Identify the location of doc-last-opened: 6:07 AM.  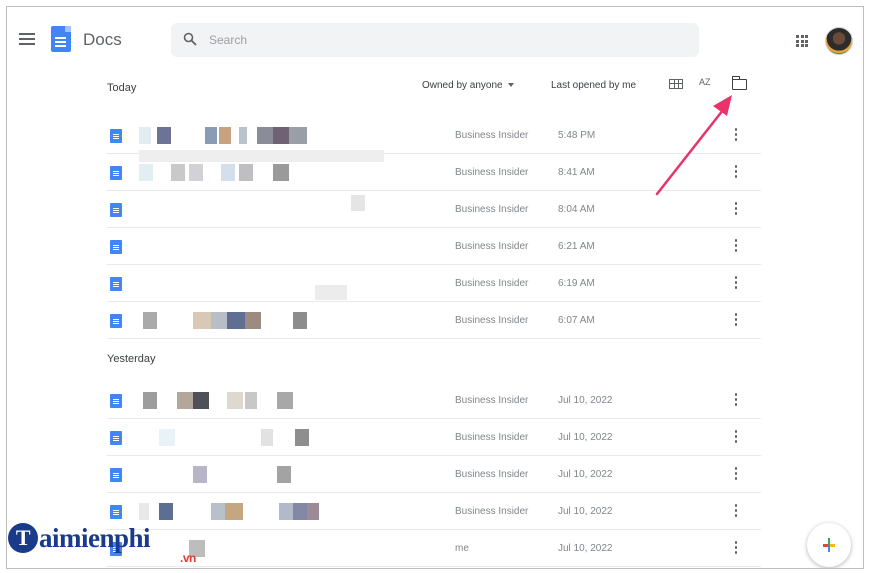
(576, 320).